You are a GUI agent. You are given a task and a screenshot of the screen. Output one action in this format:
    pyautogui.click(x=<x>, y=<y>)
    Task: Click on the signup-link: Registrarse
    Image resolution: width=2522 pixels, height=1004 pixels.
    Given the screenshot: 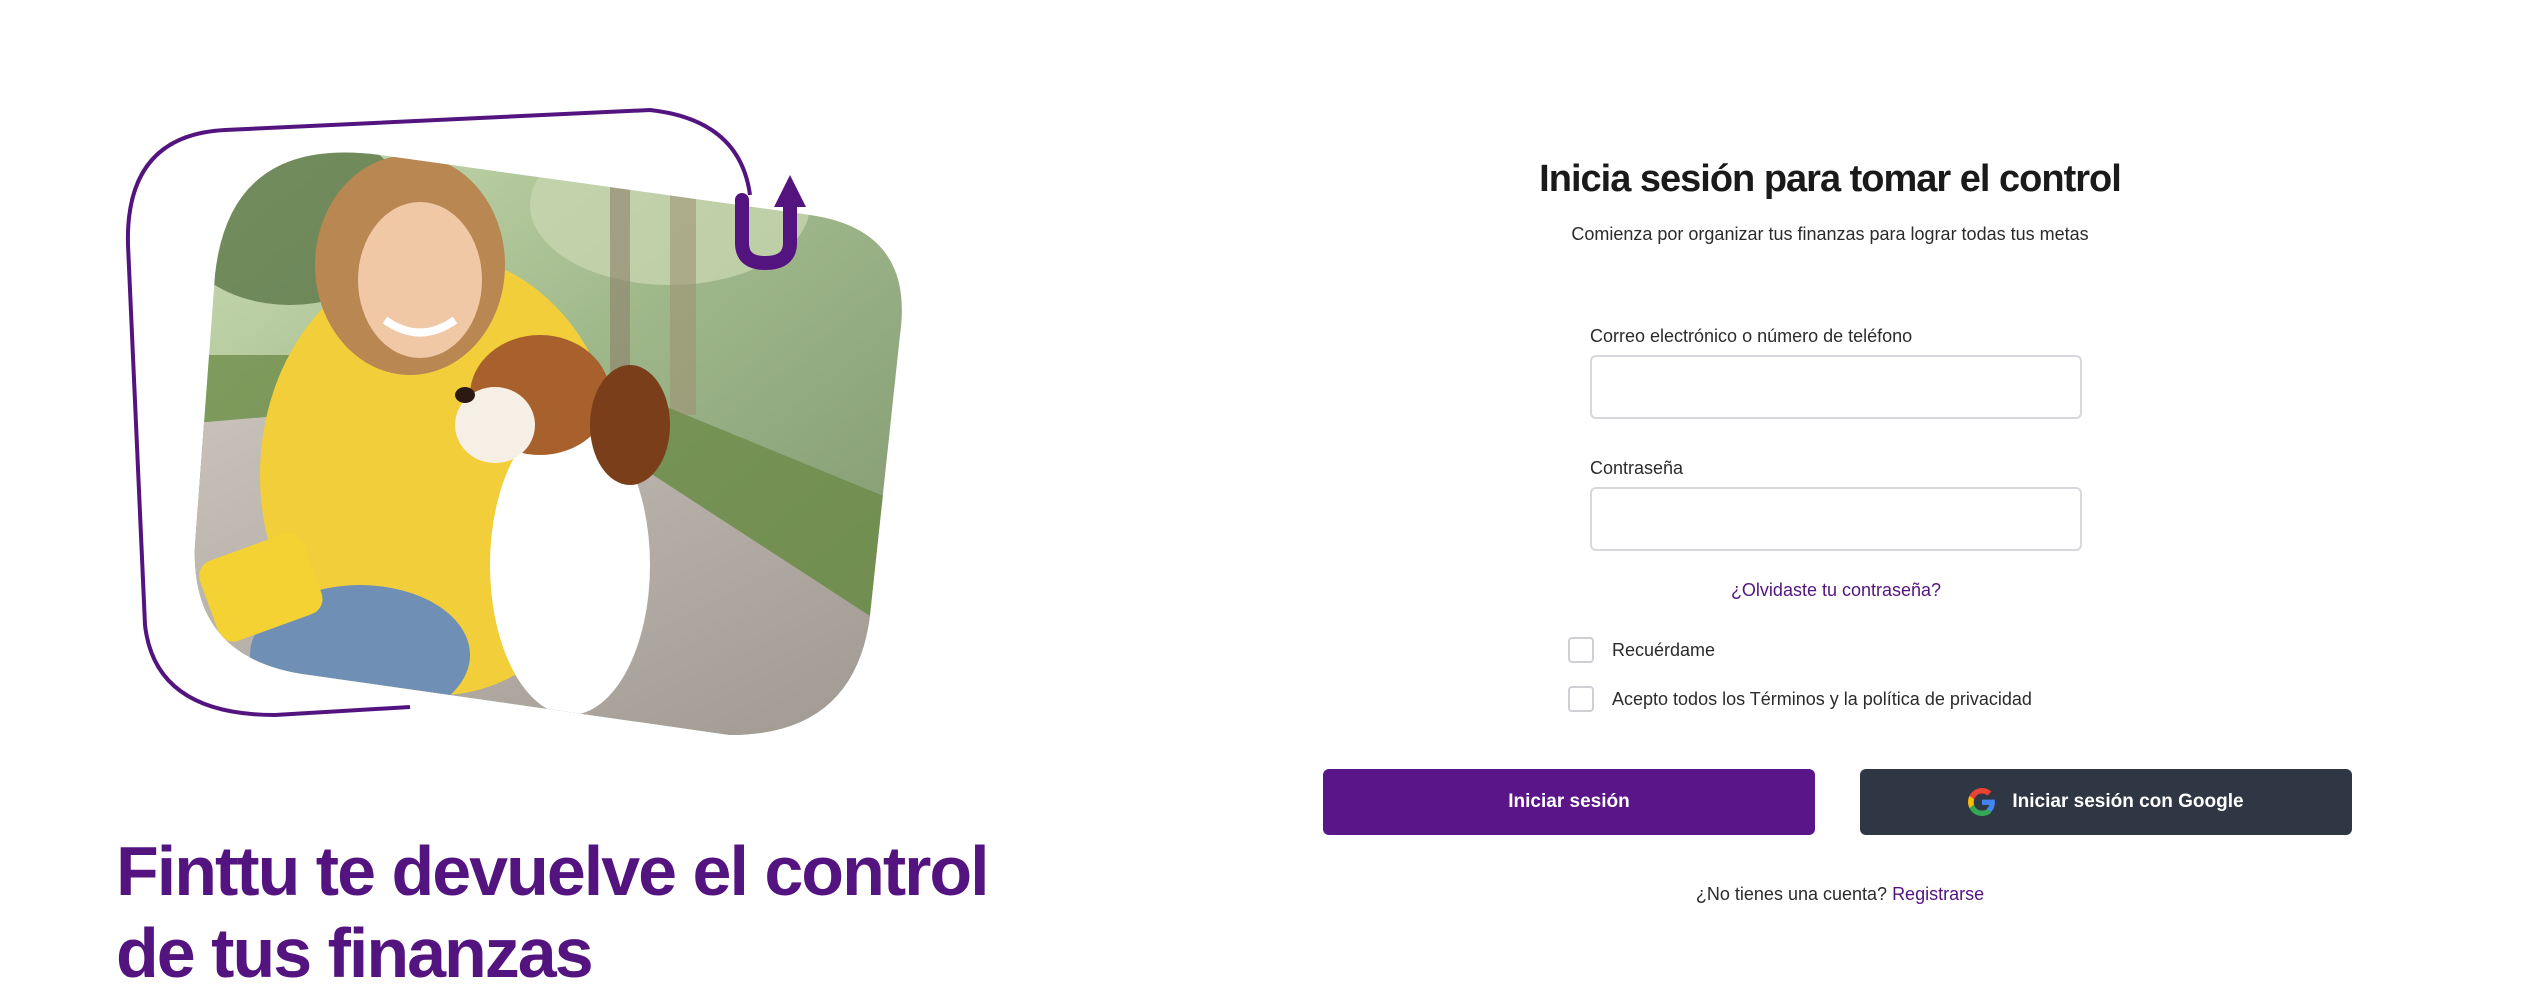 What is the action you would take?
    pyautogui.click(x=1938, y=894)
    